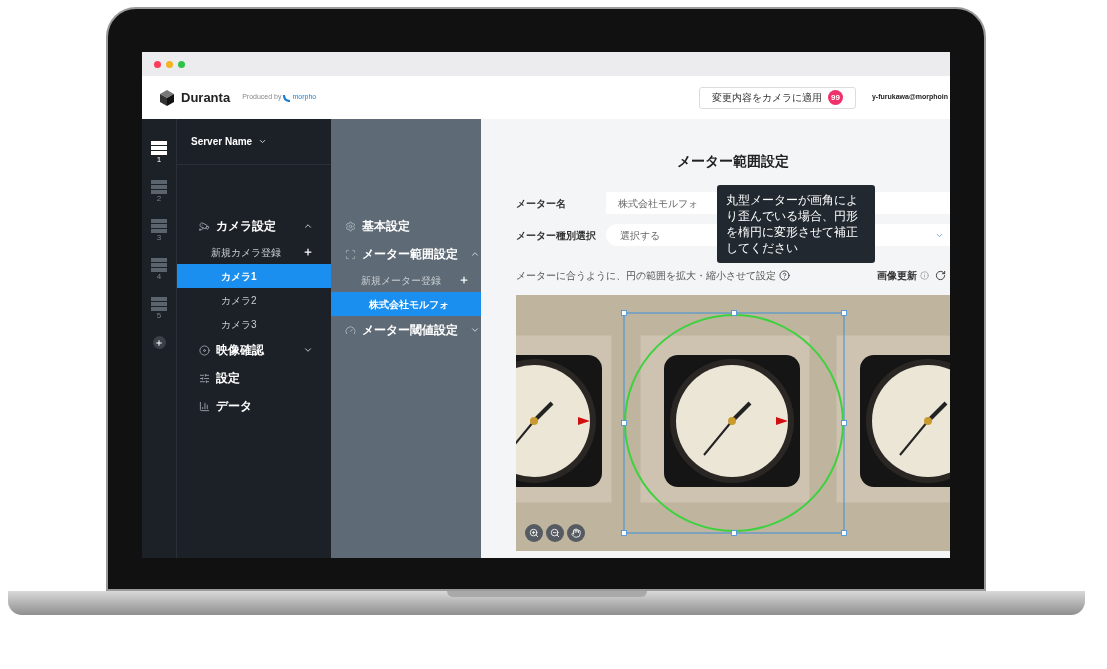 The height and width of the screenshot is (669, 1107). What do you see at coordinates (254, 350) in the screenshot?
I see `menu-item: 映像確認` at bounding box center [254, 350].